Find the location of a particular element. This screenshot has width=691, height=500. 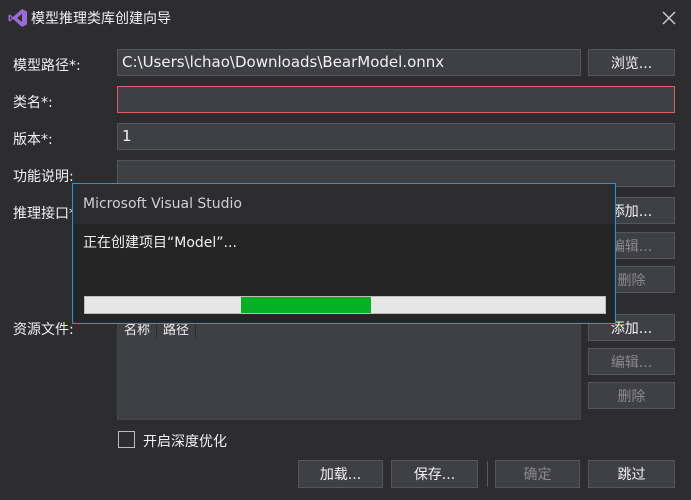

version-label: 版本*: is located at coordinates (33, 140).